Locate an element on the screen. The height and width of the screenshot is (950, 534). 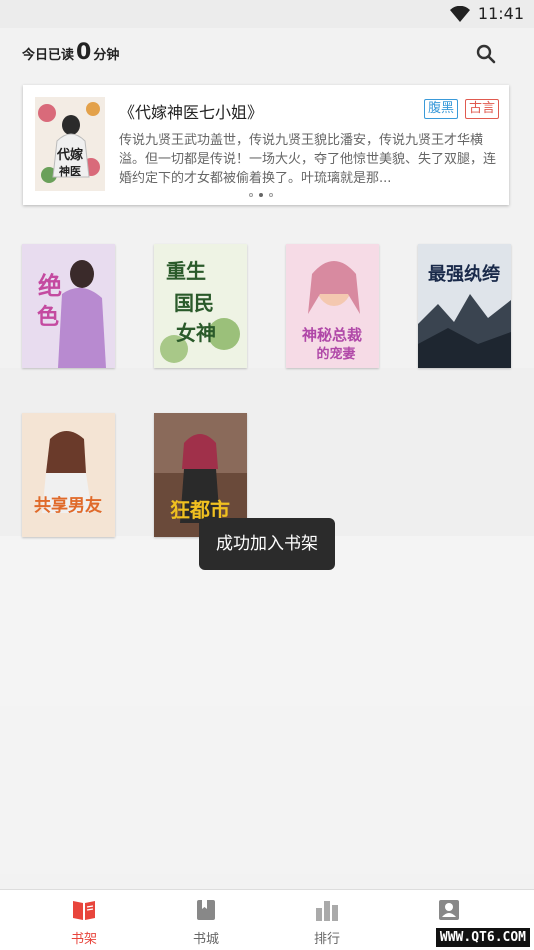
carousel-dot-active is located at coordinates (261, 195).